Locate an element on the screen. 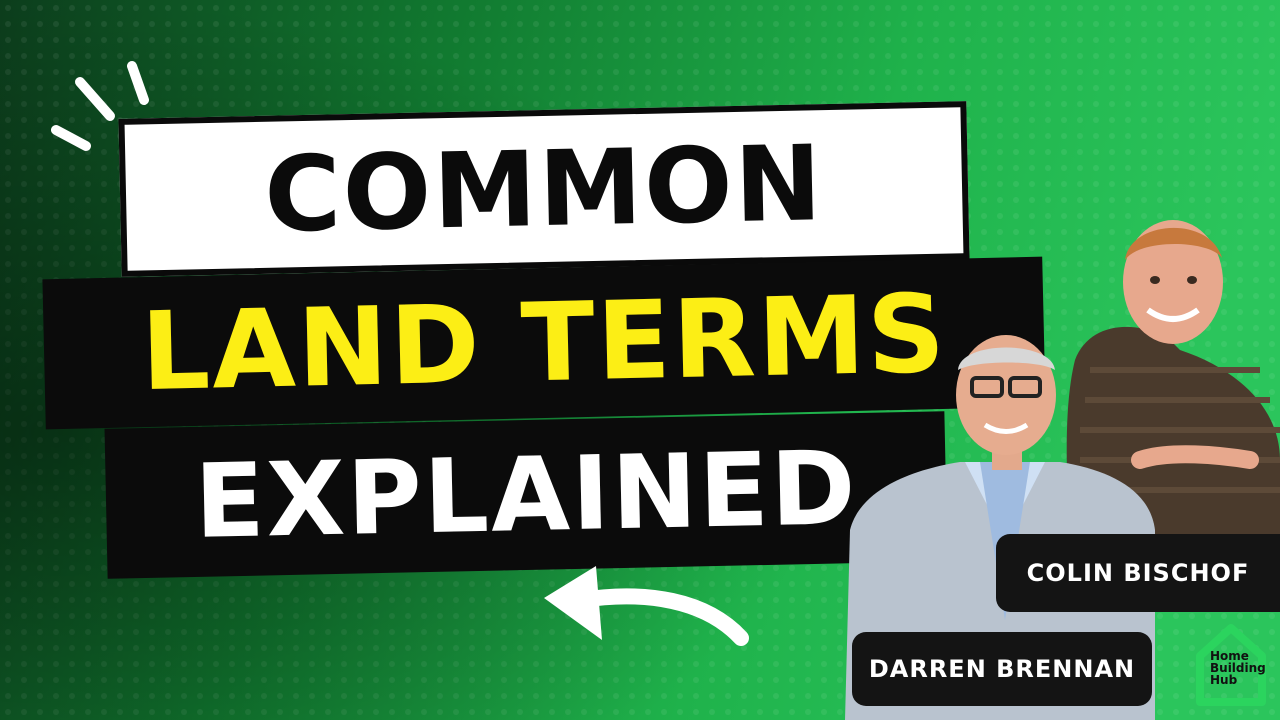 The width and height of the screenshot is (1280, 720). presenter-name-colin: COLIN BISCHOF is located at coordinates (1138, 573).